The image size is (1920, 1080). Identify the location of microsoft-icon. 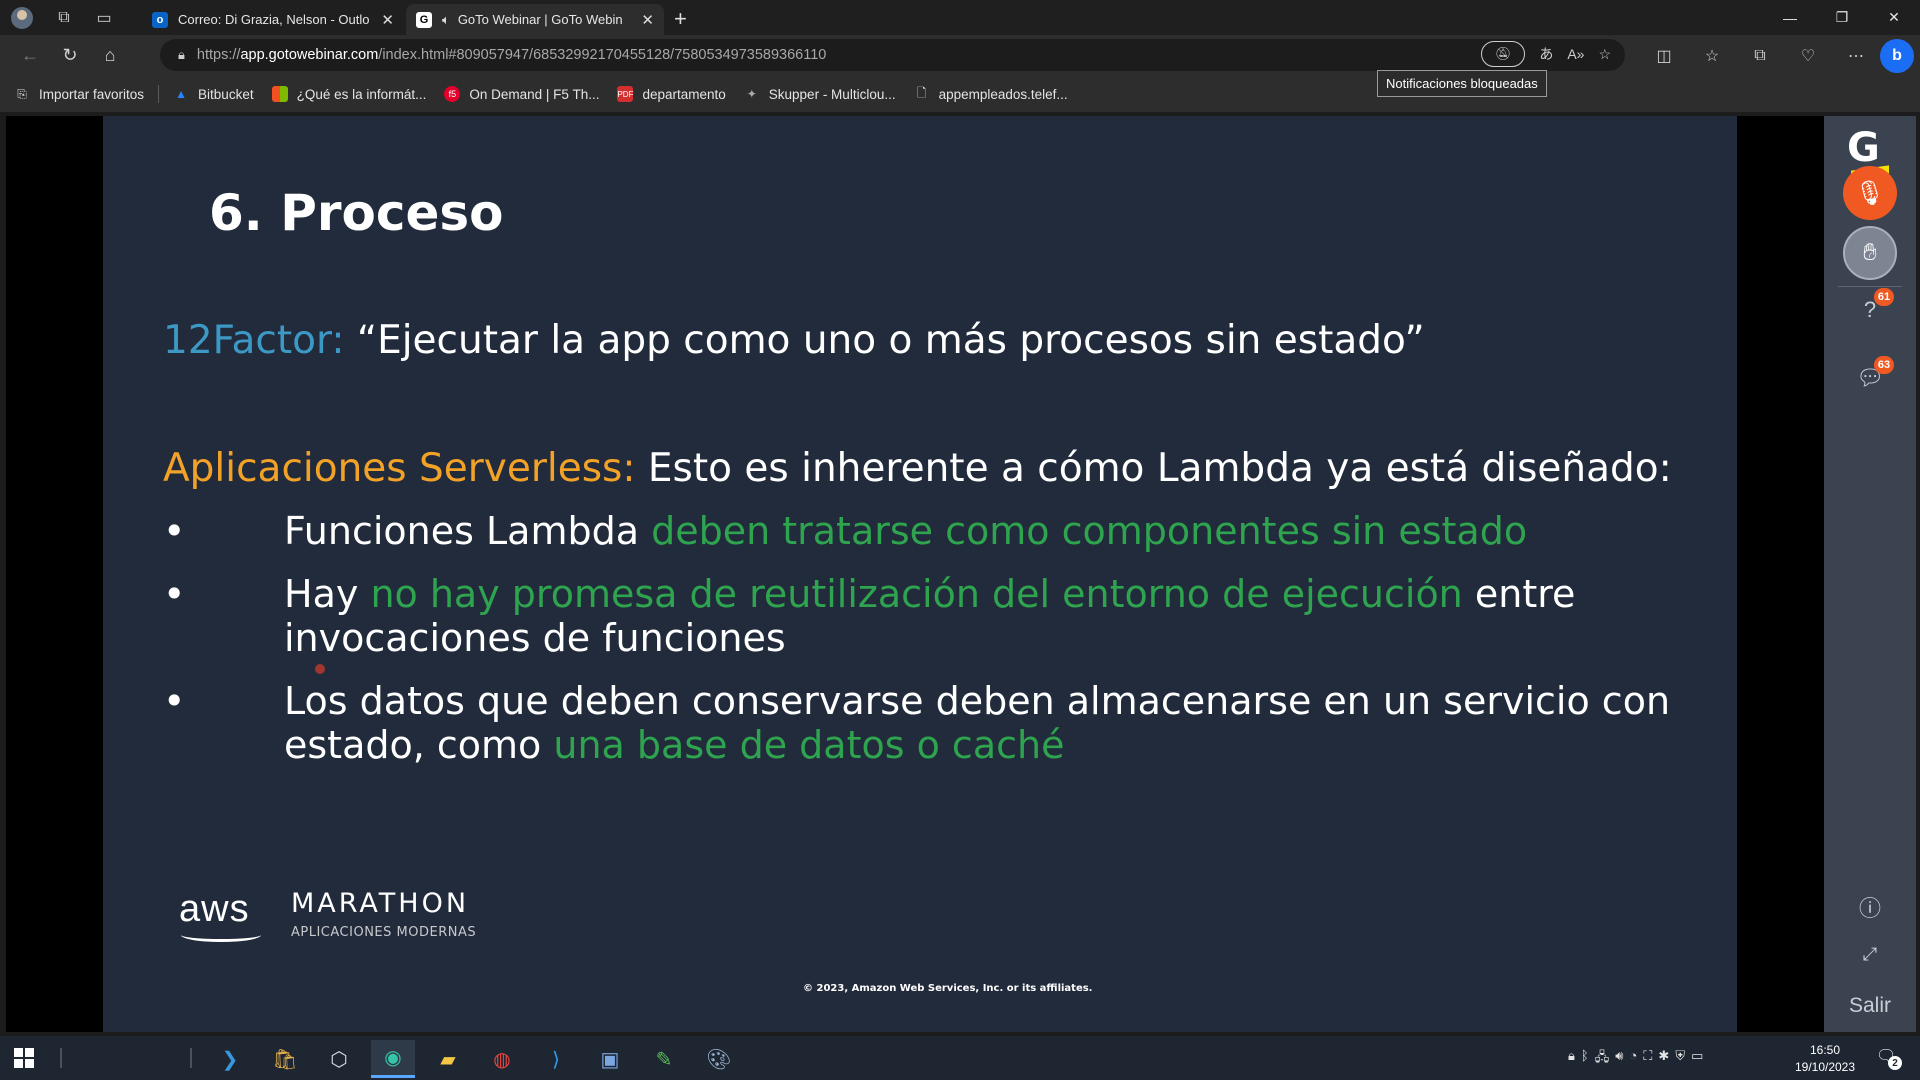
(279, 94).